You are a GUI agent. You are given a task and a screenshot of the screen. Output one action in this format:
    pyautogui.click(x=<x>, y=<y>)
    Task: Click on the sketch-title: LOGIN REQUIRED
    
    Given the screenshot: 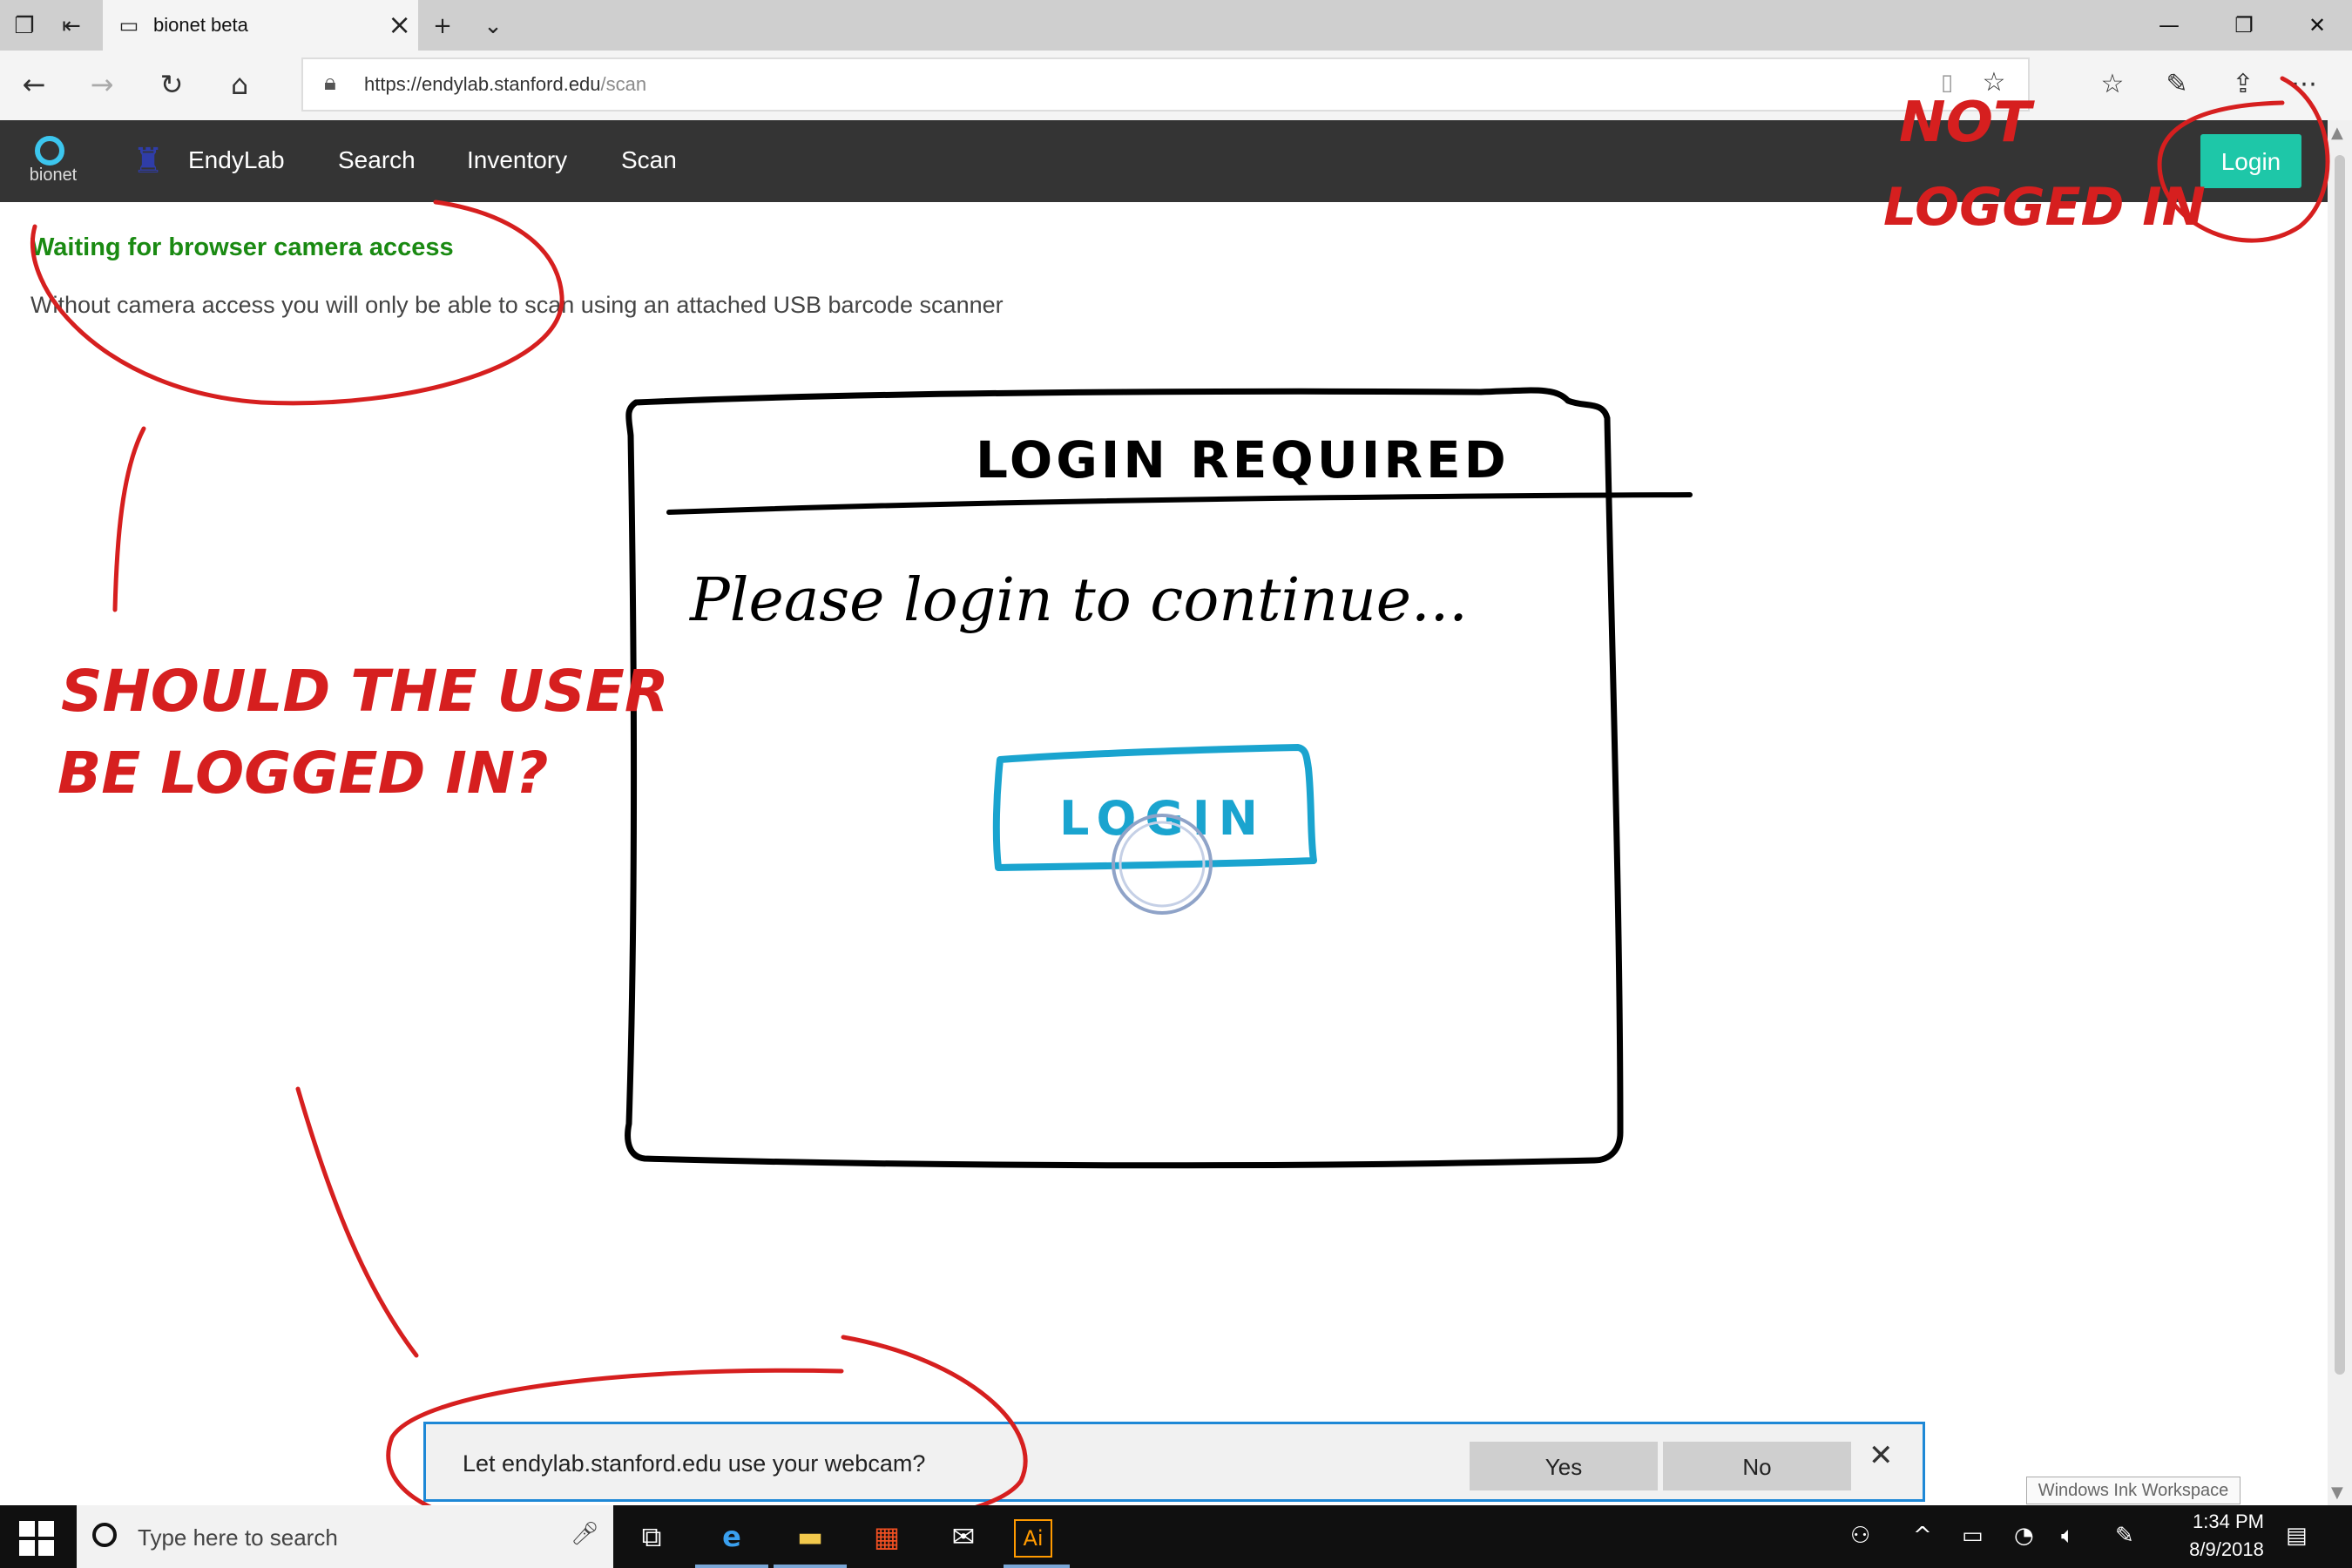 What is the action you would take?
    pyautogui.click(x=1243, y=460)
    